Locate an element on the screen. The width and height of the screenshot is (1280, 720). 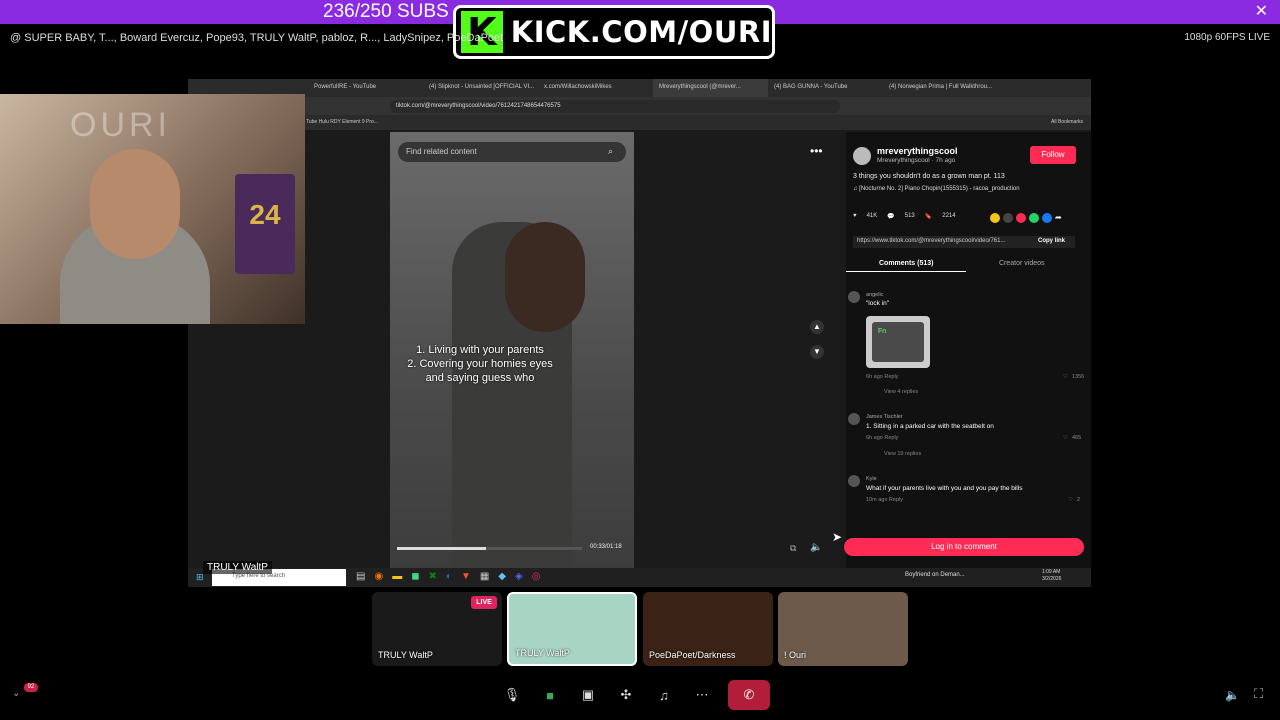
author-name: mreverythingscool is located at coordinates (917, 151).